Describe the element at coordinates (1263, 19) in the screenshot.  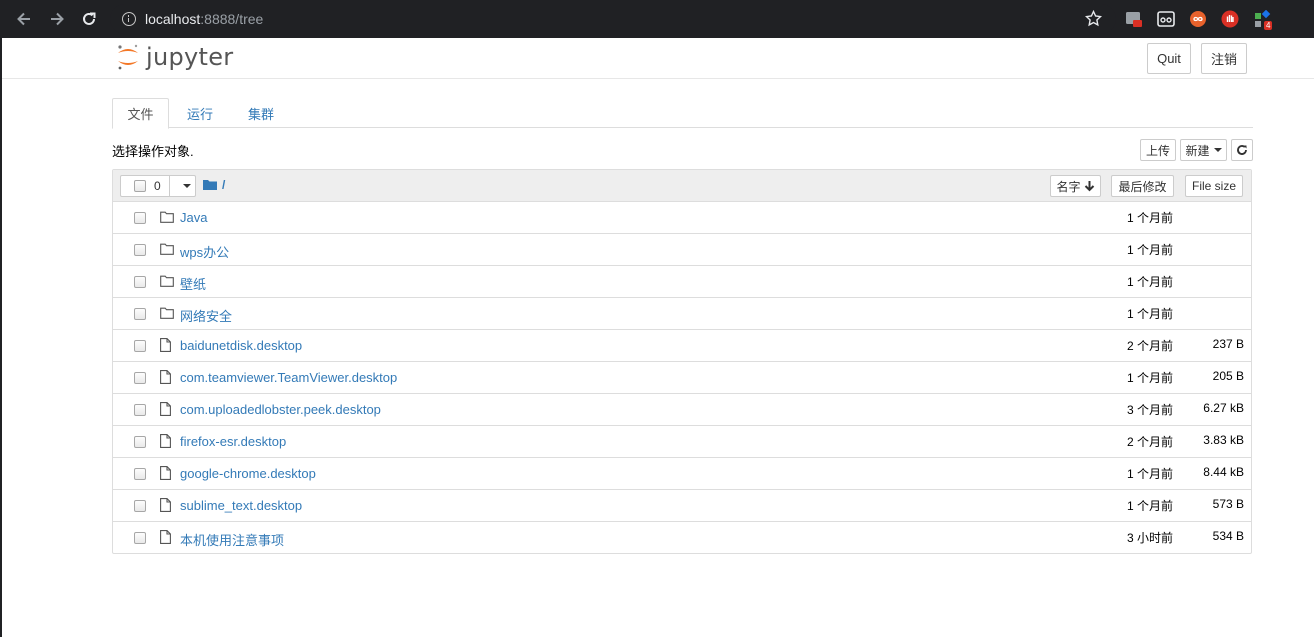
I see `extension-puzzle-icon: 4` at that location.